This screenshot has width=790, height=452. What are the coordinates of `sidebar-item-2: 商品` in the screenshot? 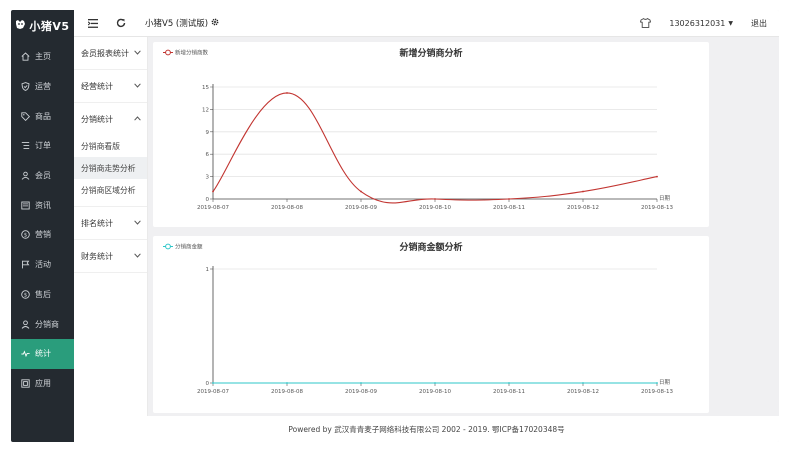 It's located at (42, 116).